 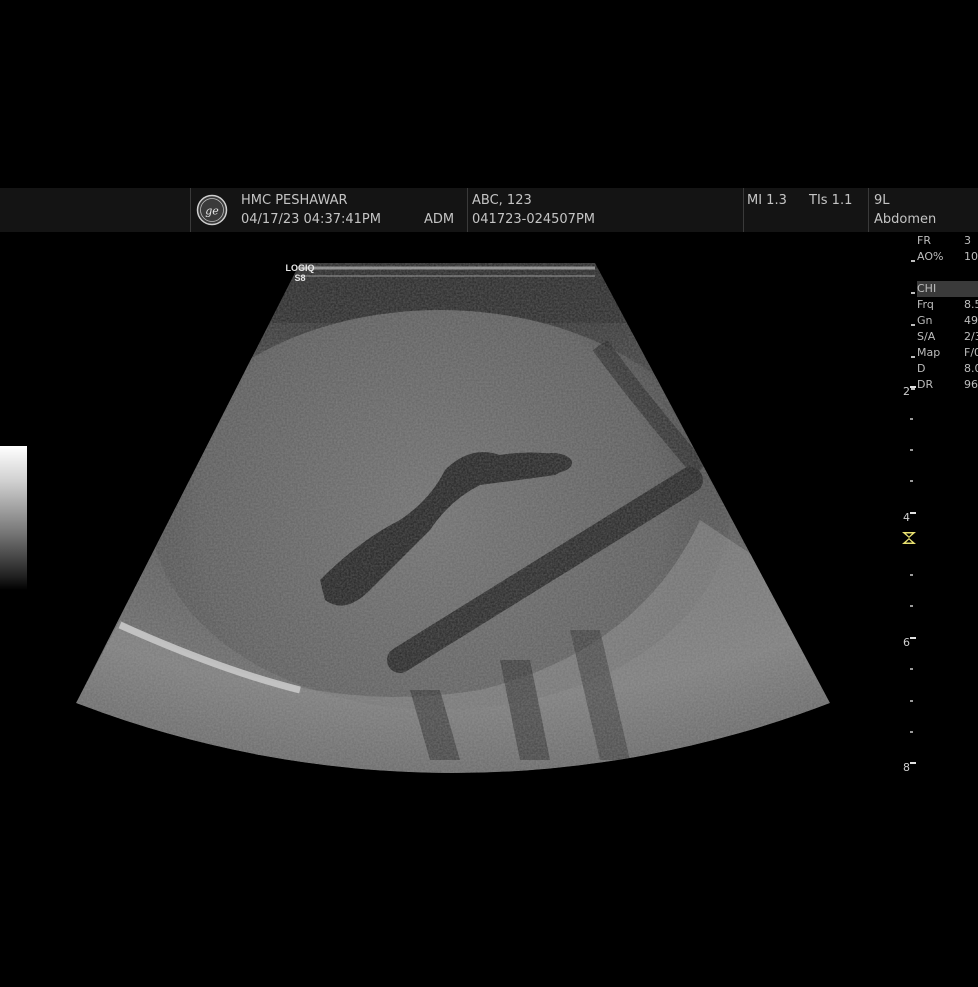 What do you see at coordinates (947, 369) in the screenshot?
I see `param-d: D 8.0` at bounding box center [947, 369].